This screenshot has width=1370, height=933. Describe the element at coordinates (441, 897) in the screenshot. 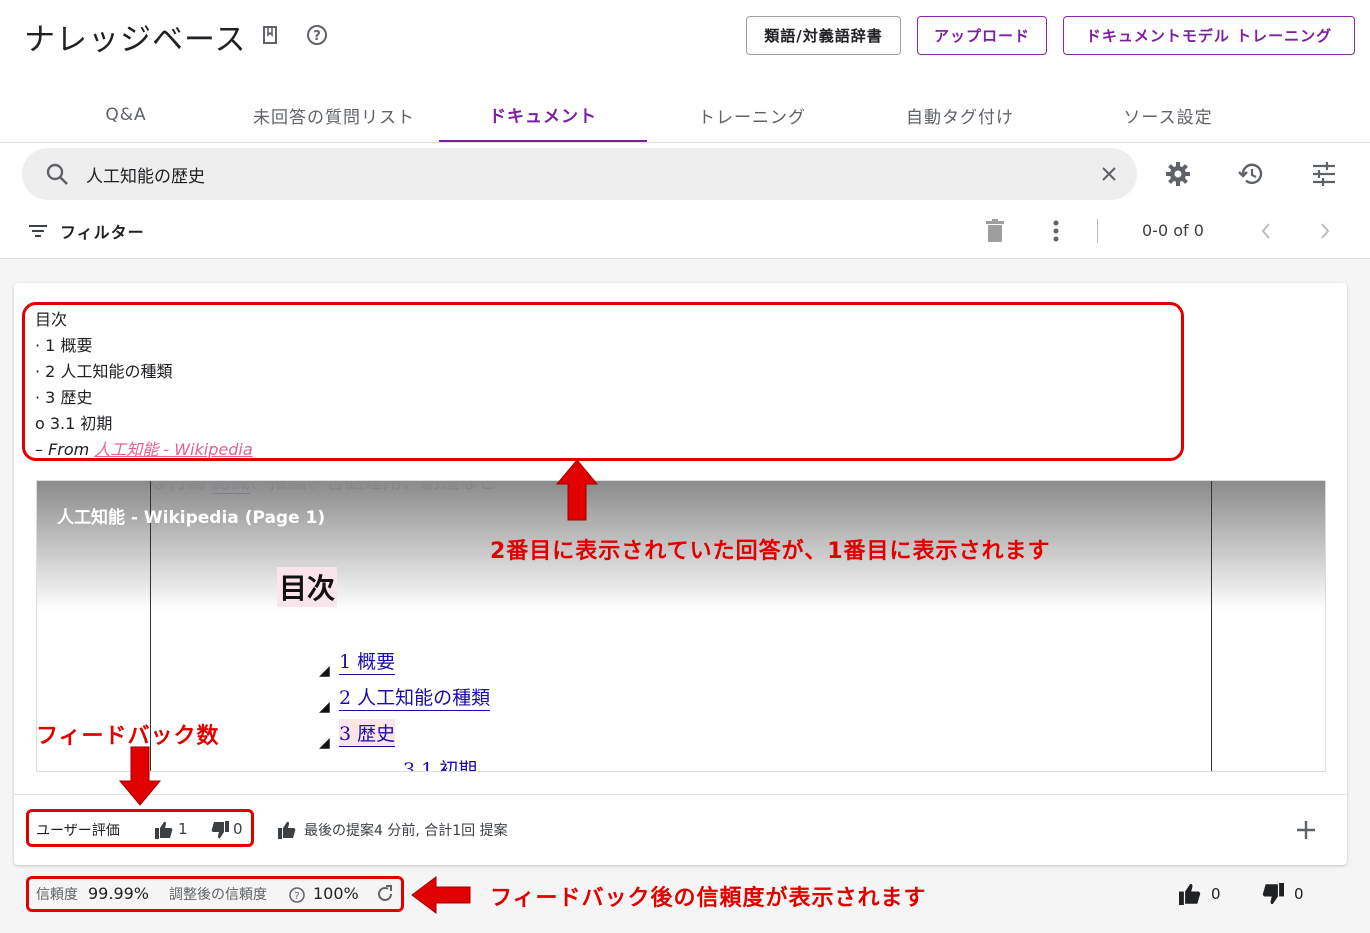

I see `left-arrow-icon` at that location.